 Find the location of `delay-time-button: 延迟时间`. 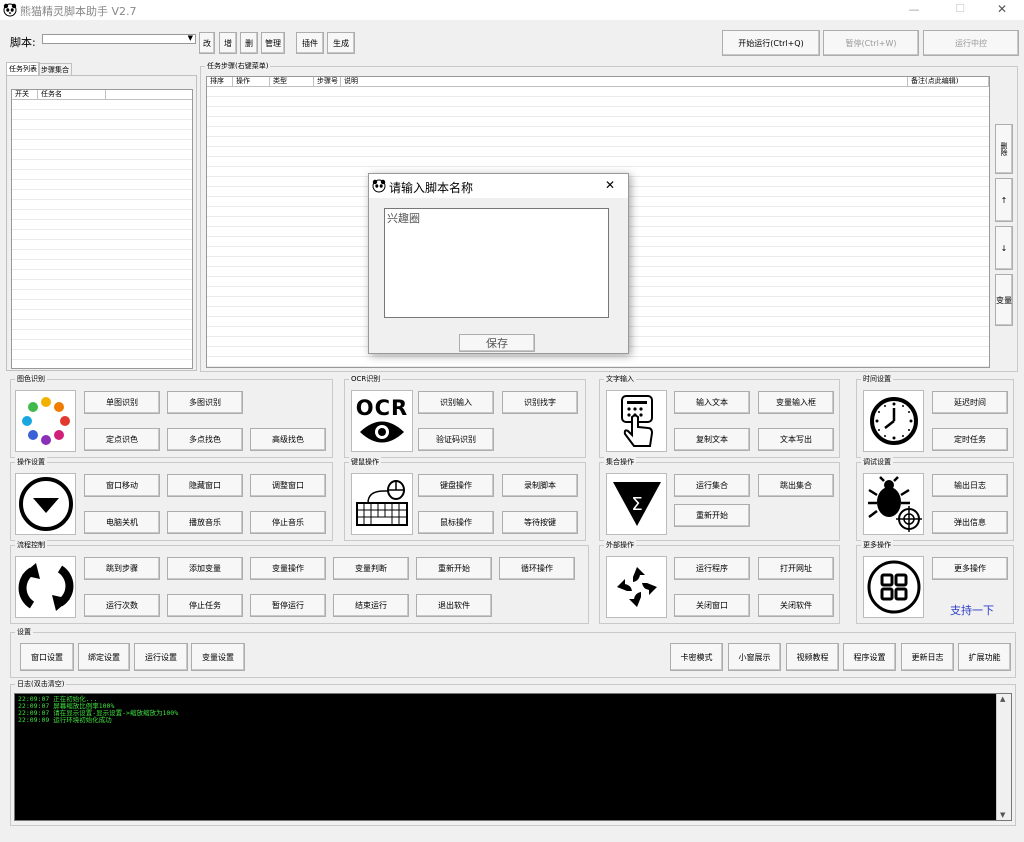

delay-time-button: 延迟时间 is located at coordinates (970, 402).